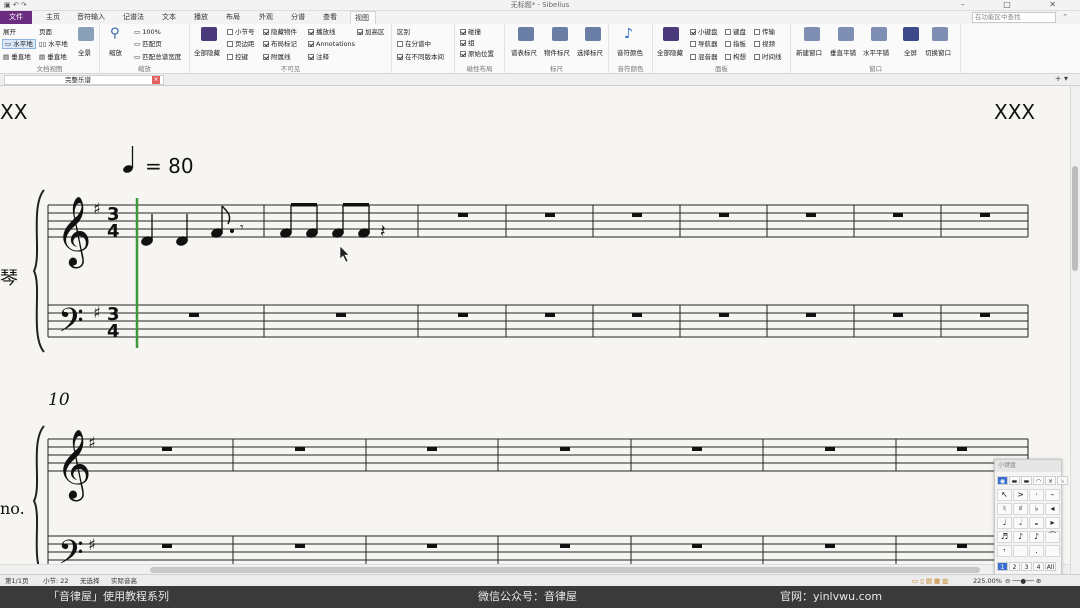 This screenshot has width=1080, height=608. Describe the element at coordinates (363, 17) in the screenshot. I see `tab-view: 视图` at that location.